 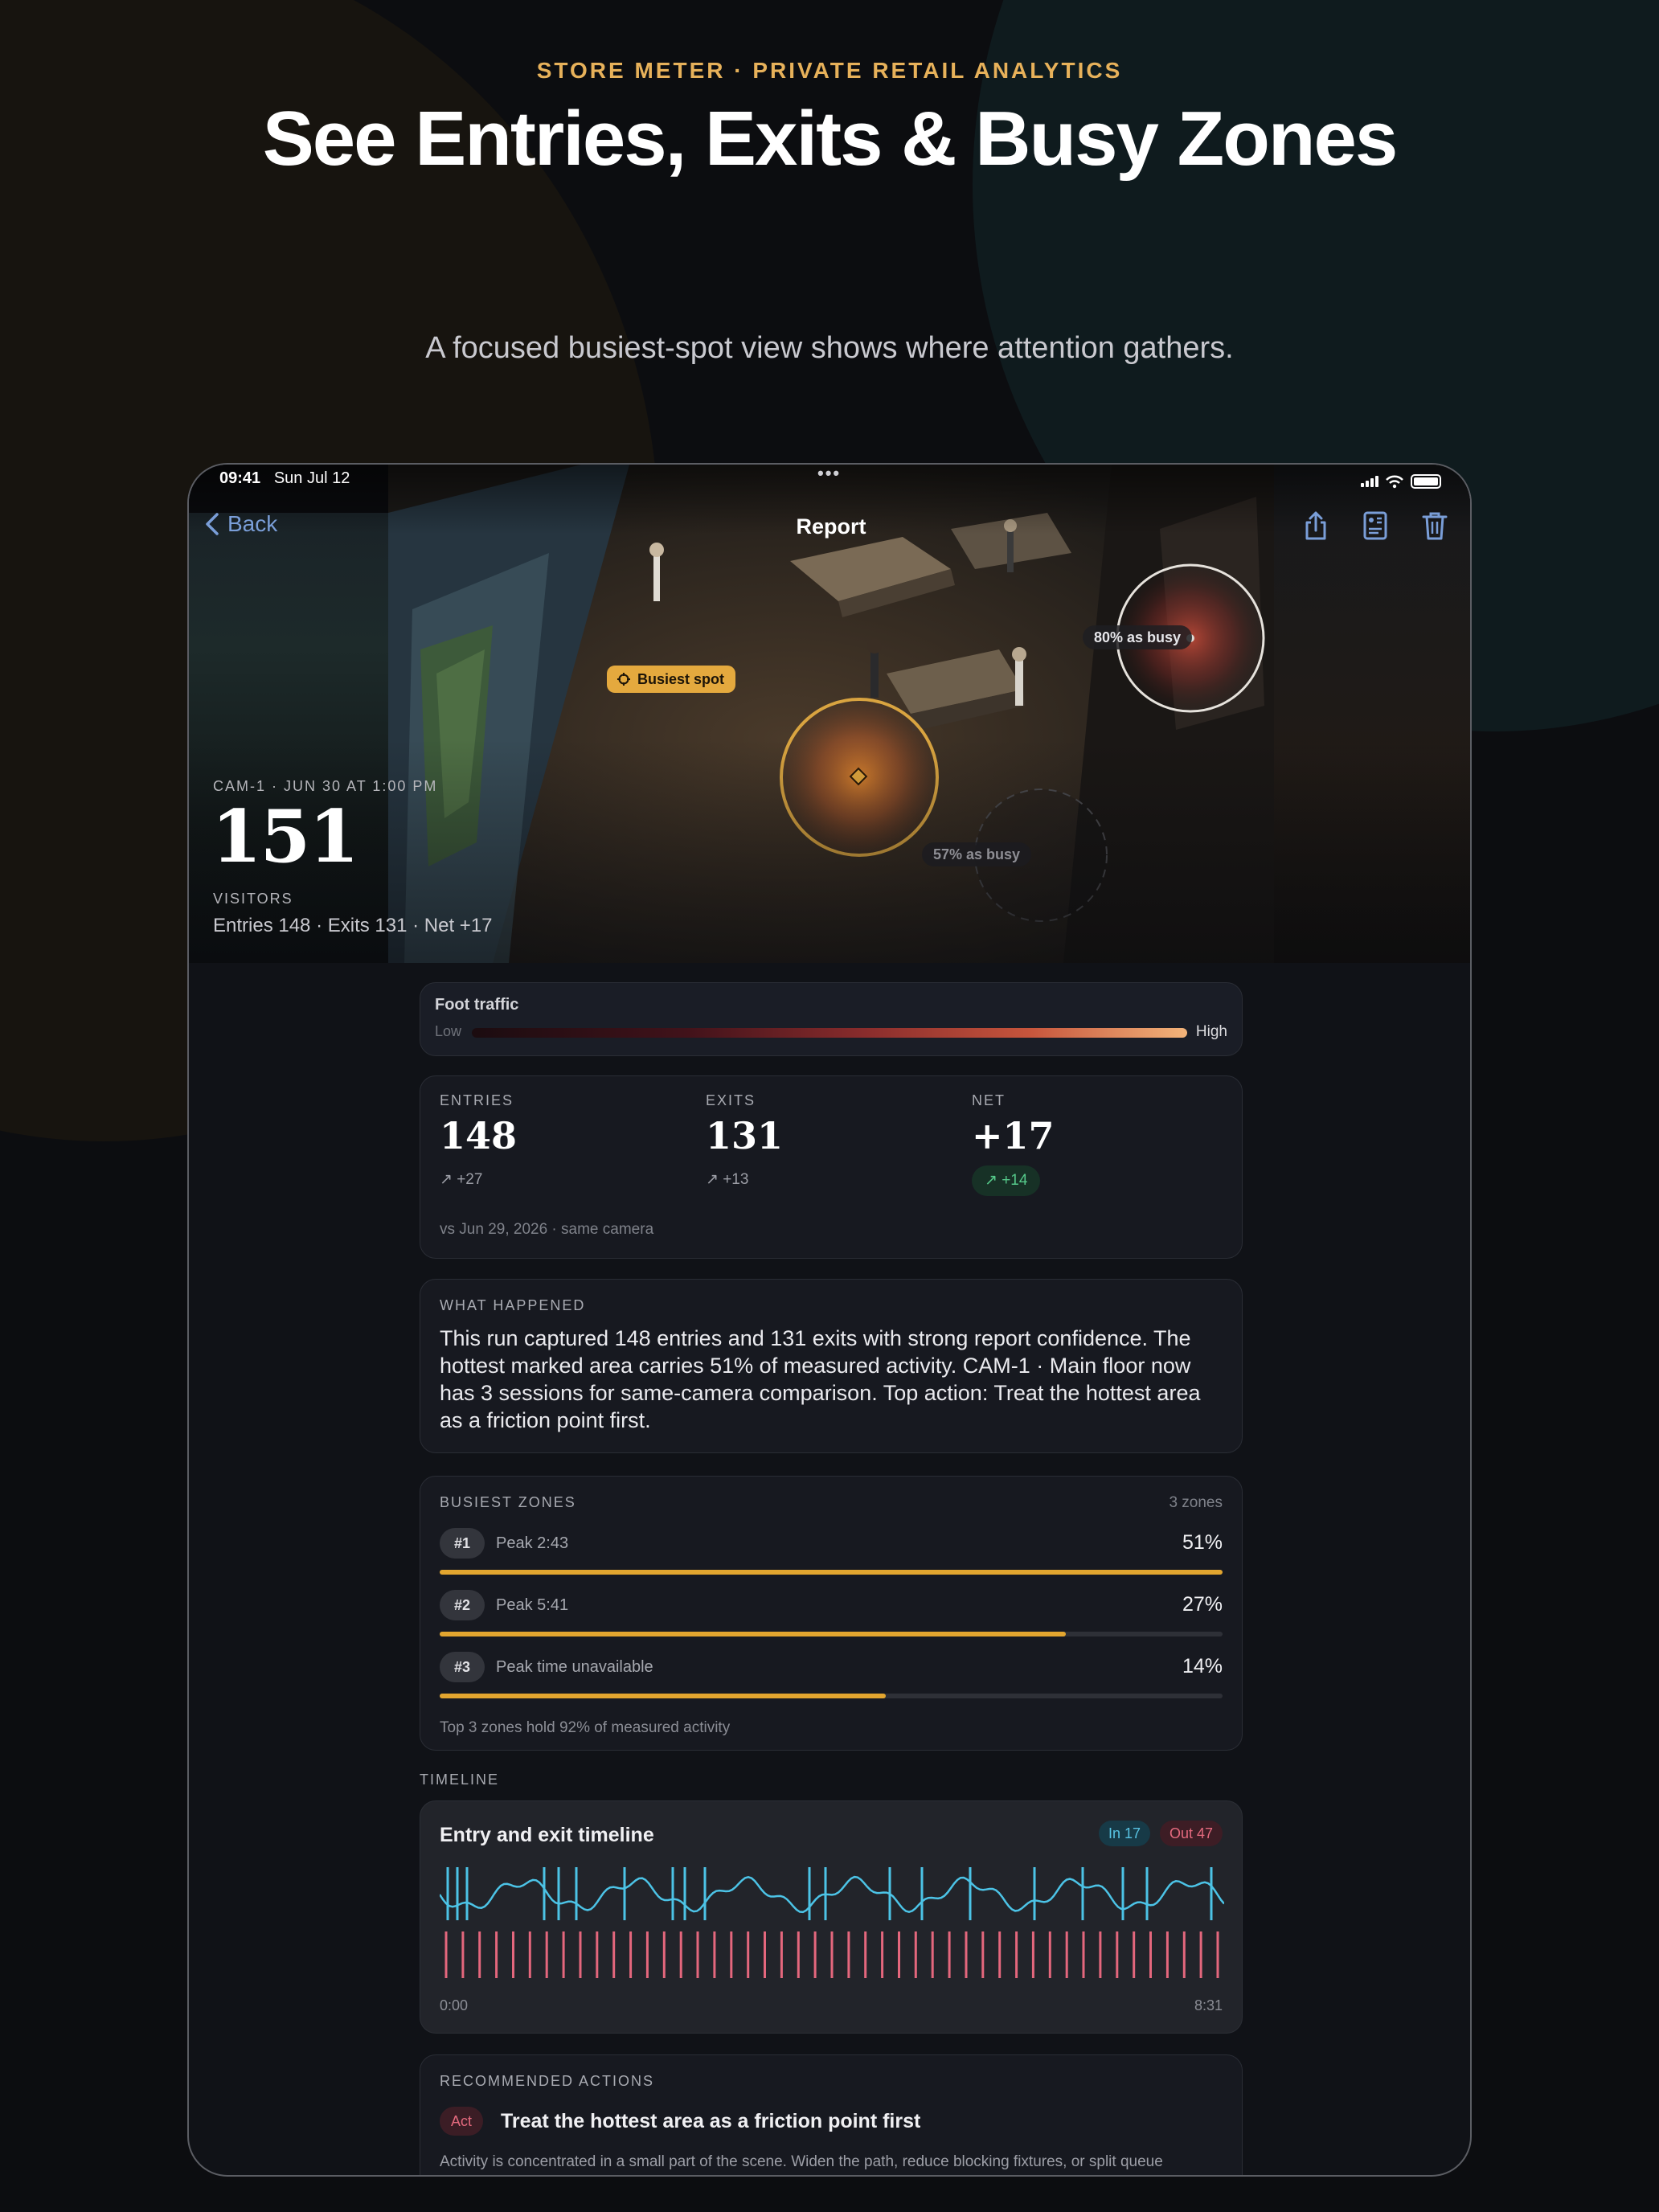 I want to click on nav-actions, so click(x=1375, y=526).